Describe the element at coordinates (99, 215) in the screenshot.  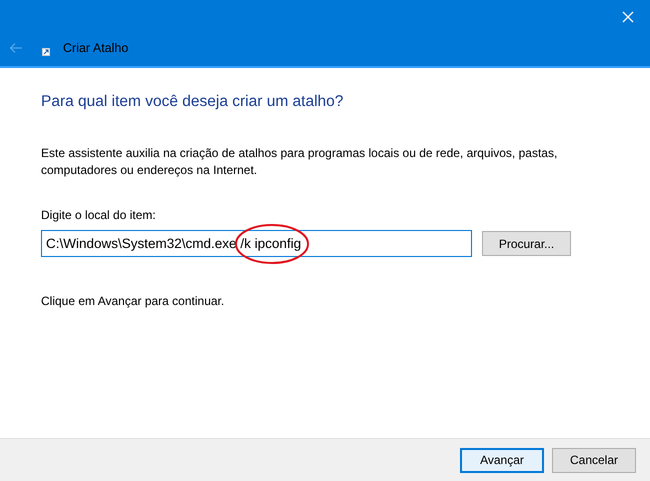
I see `field-label: Digite o local do item:` at that location.